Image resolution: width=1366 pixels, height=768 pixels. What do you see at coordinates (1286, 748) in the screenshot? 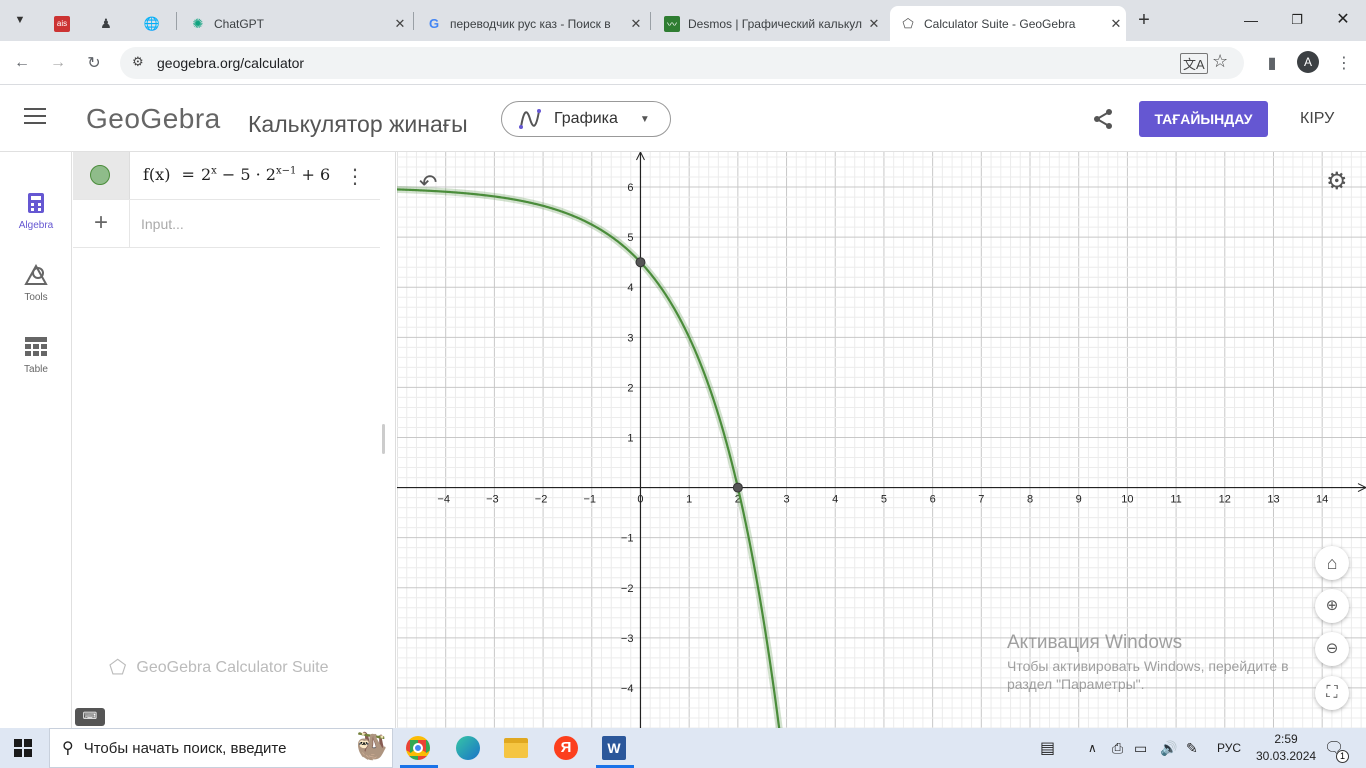
I see `clock: 2:59 30.03.2024` at bounding box center [1286, 748].